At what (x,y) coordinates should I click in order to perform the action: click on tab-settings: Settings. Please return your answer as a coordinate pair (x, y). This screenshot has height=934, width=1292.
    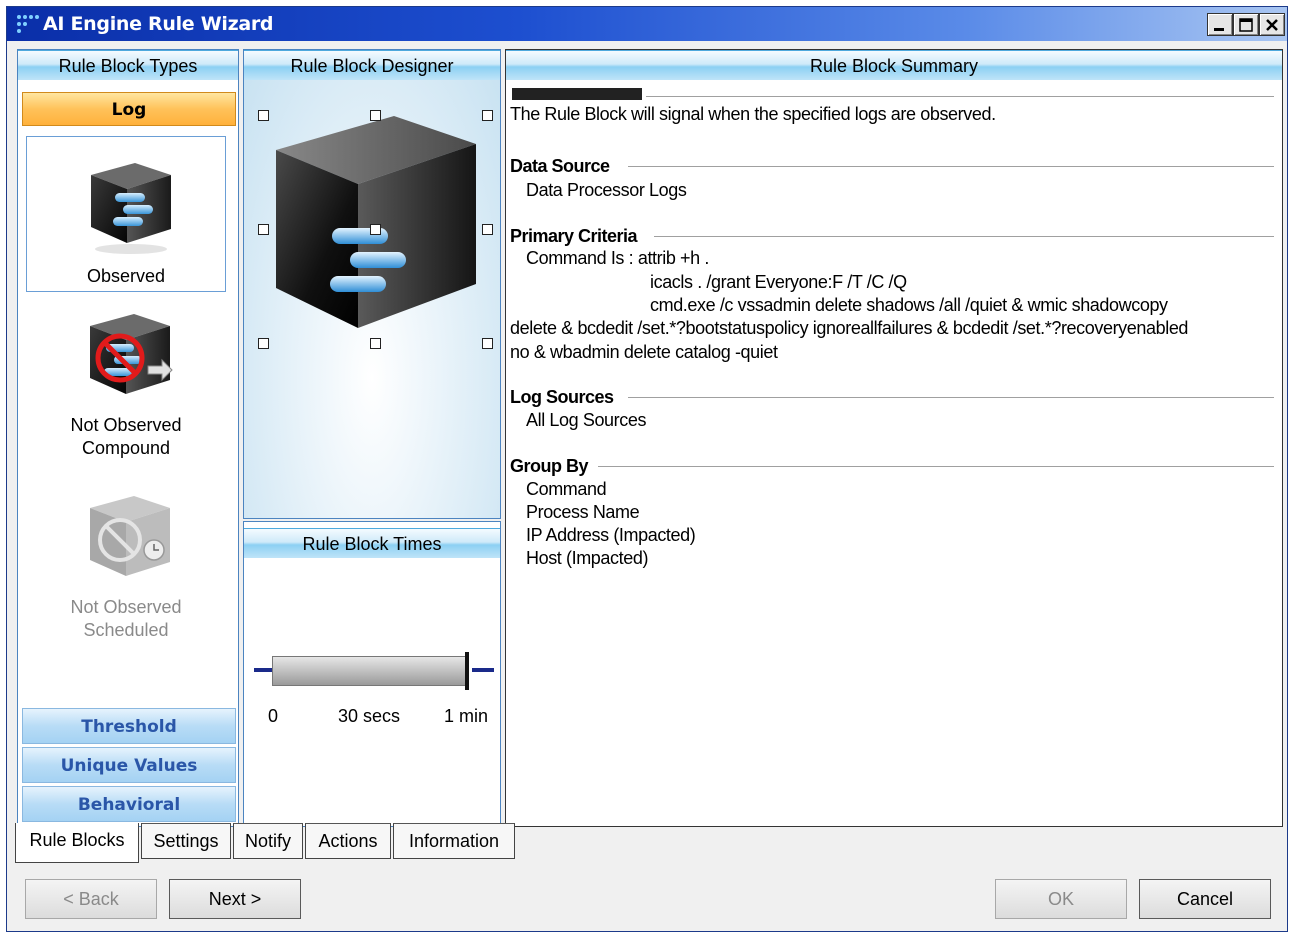
    Looking at the image, I should click on (186, 841).